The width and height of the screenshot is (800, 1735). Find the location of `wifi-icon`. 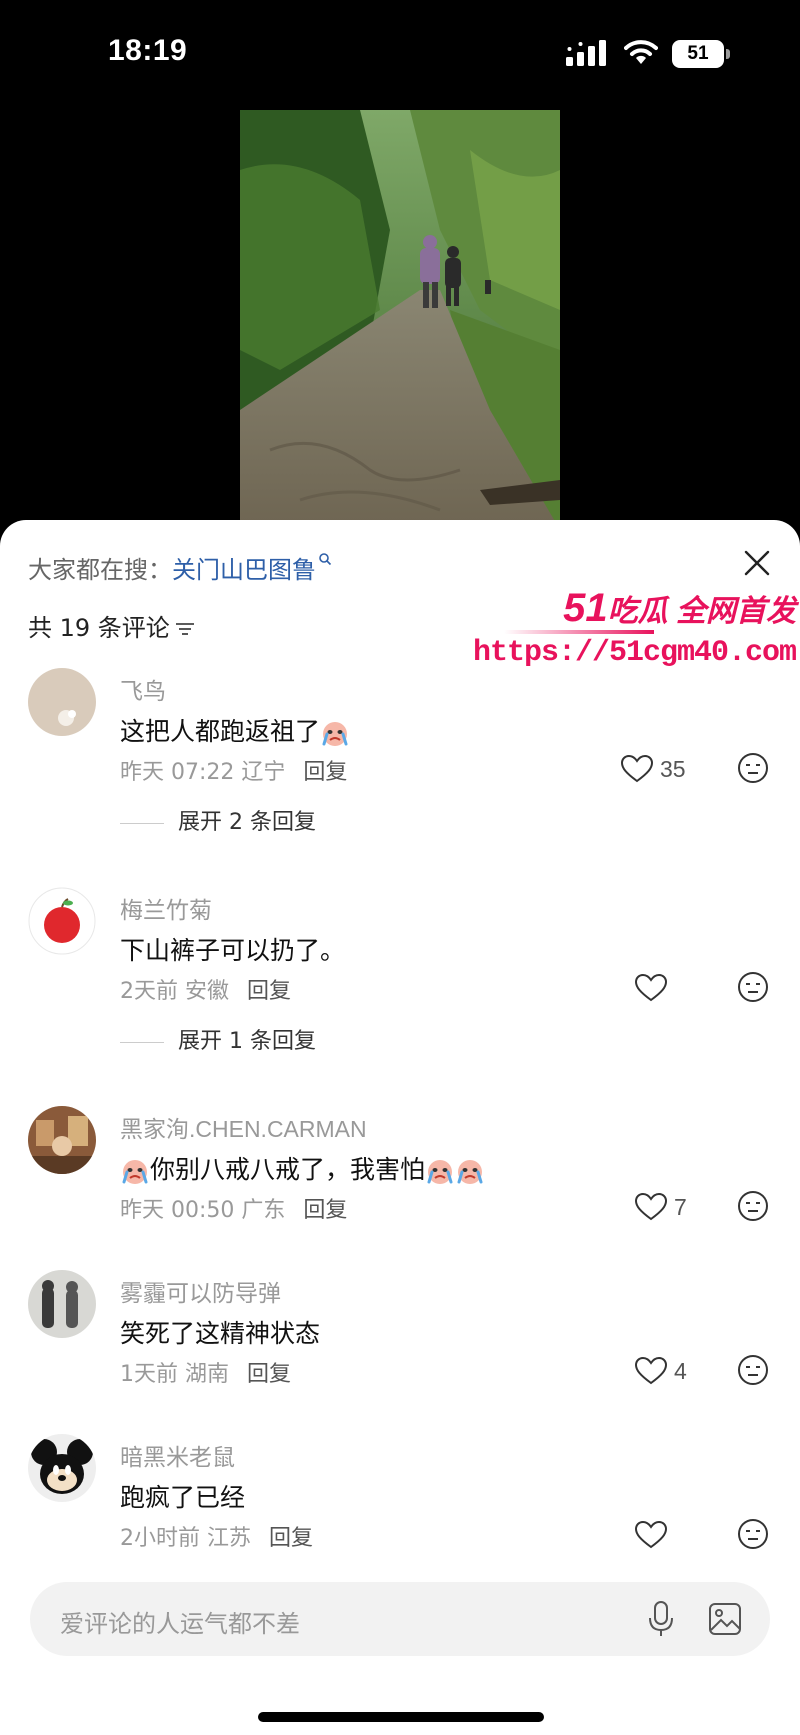

wifi-icon is located at coordinates (641, 52).